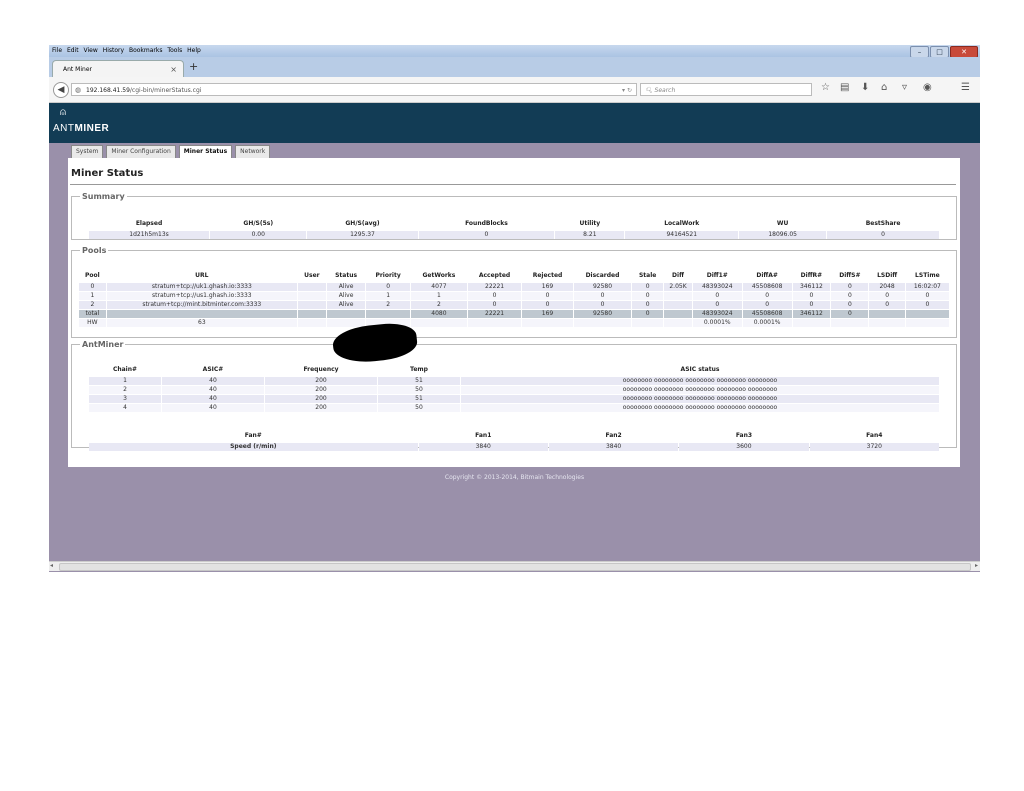 Image resolution: width=1024 pixels, height=791 pixels. What do you see at coordinates (51, 565) in the screenshot?
I see `scroll-left-icon: ◂` at bounding box center [51, 565].